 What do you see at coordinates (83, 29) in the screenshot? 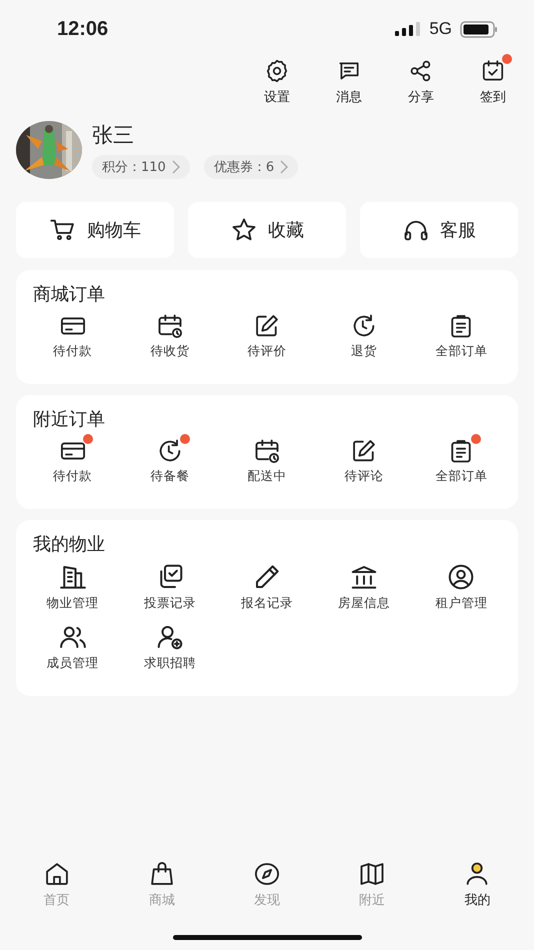
I see `clock-time: 12:06` at bounding box center [83, 29].